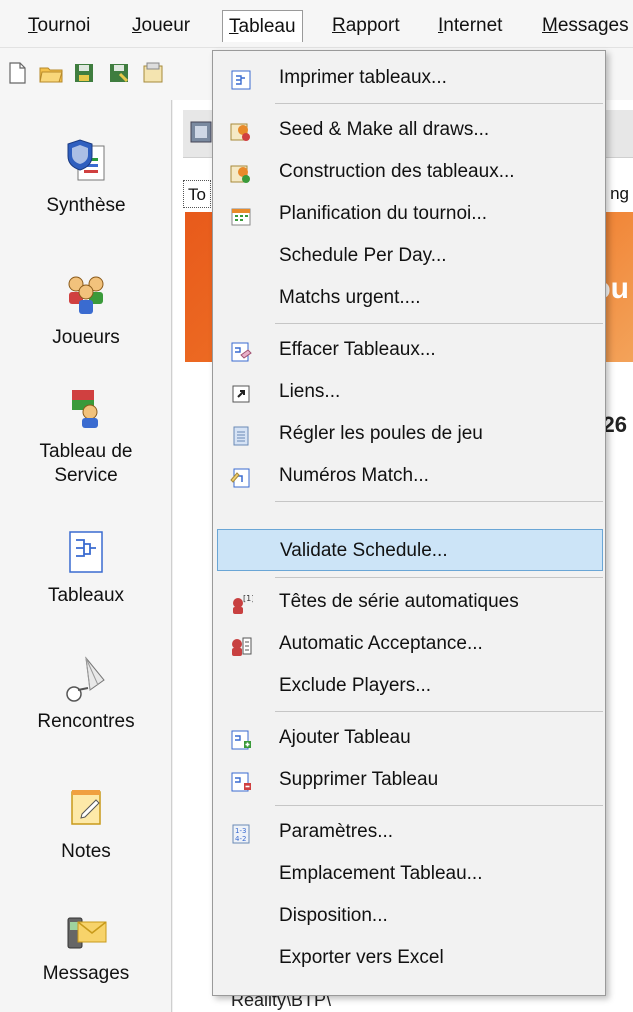  What do you see at coordinates (550, 25) in the screenshot?
I see `menu-messages-mnemonic: M` at bounding box center [550, 25].